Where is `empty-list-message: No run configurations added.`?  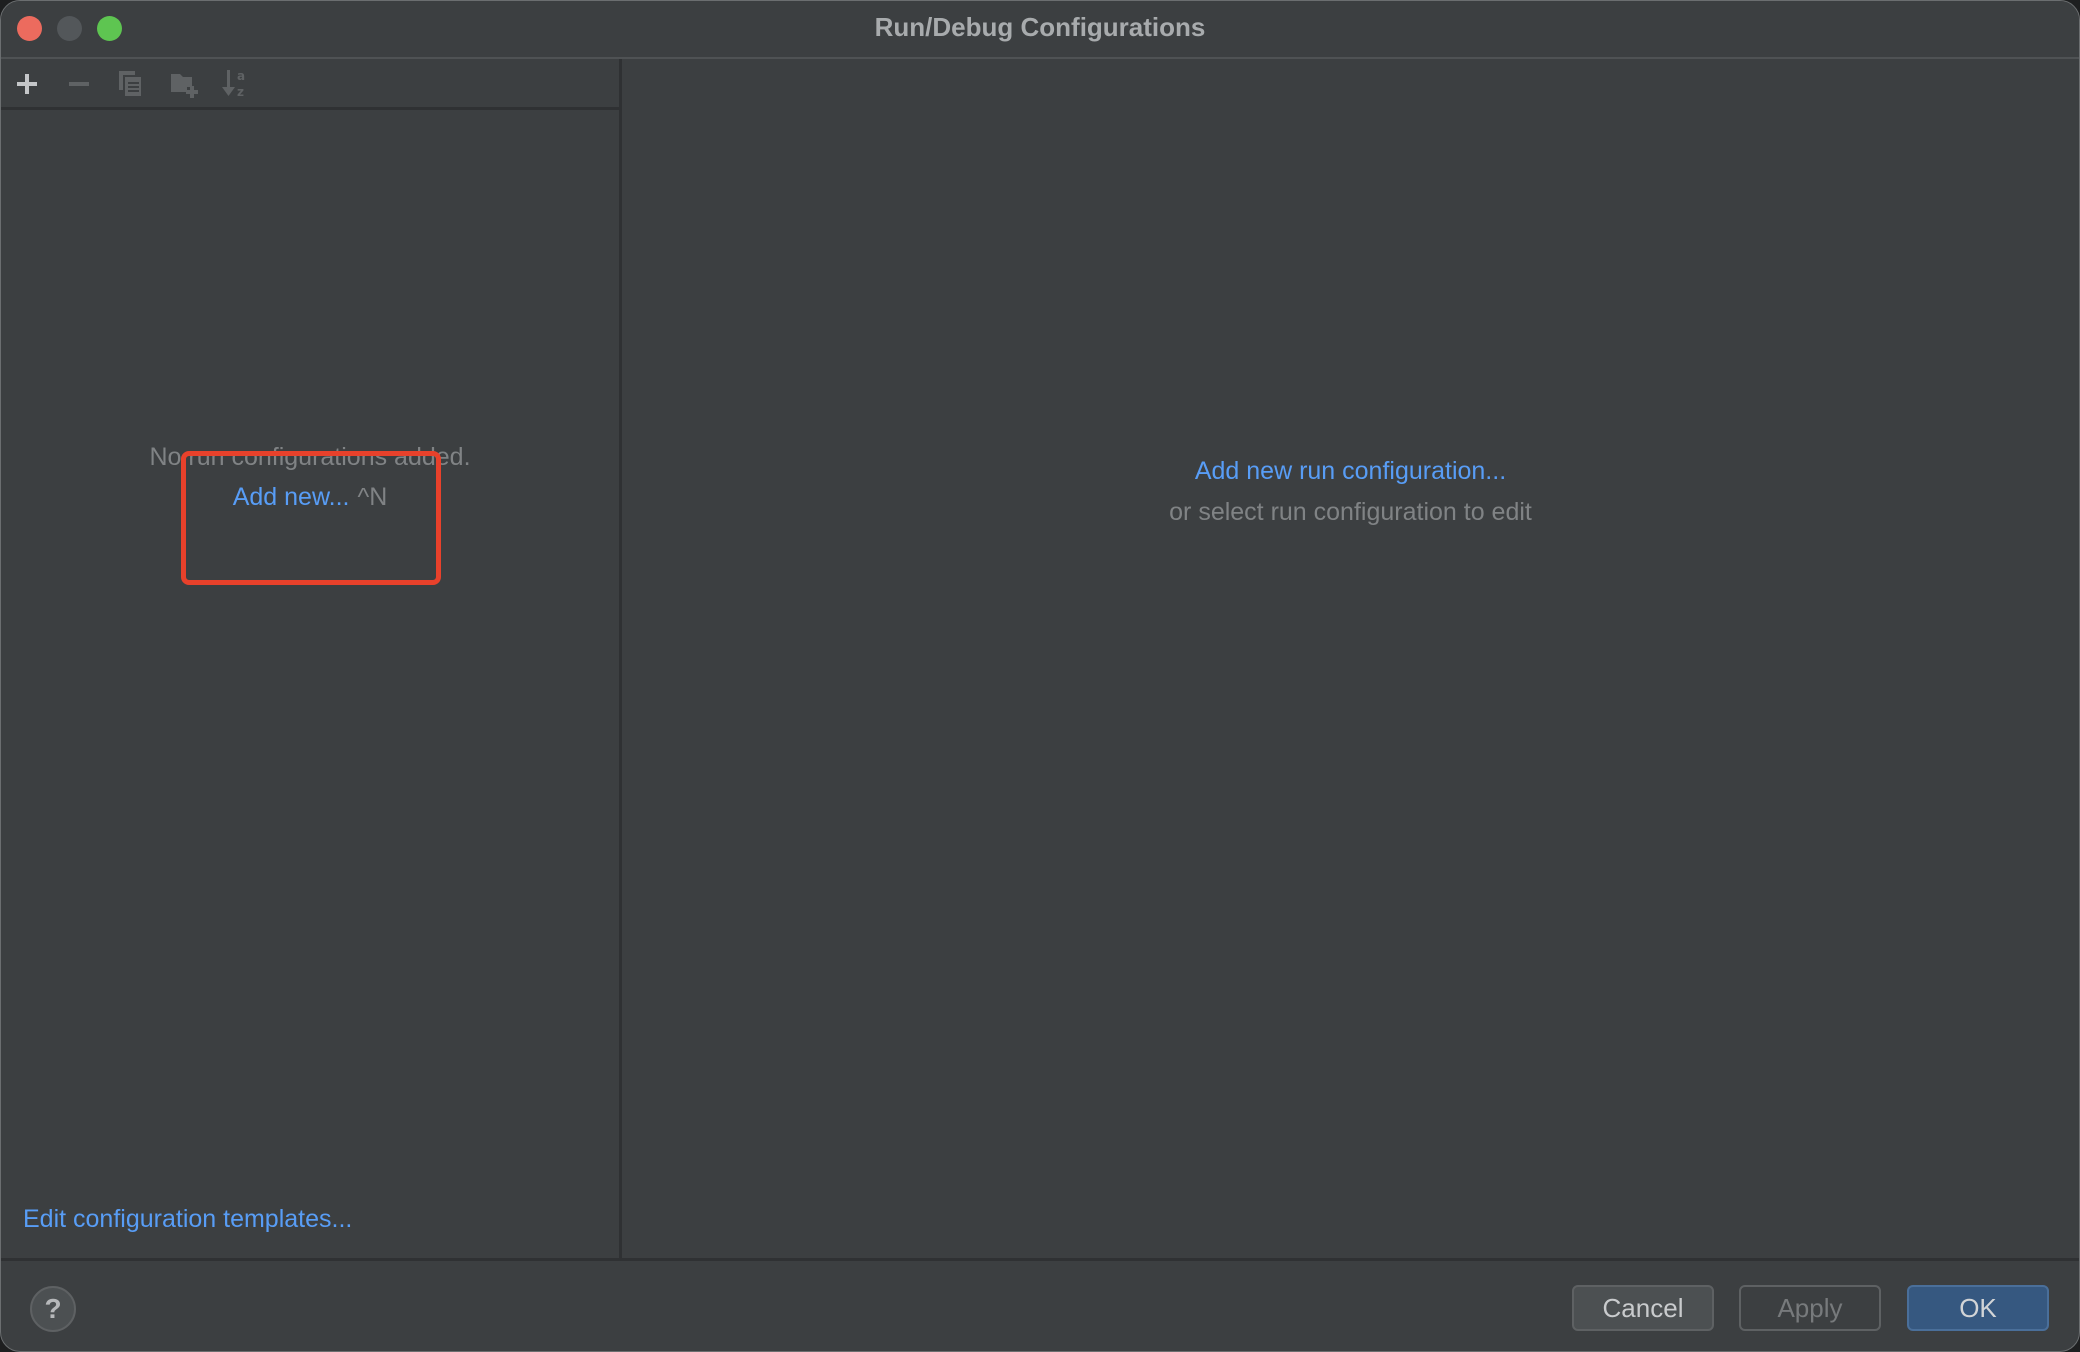 empty-list-message: No run configurations added. is located at coordinates (310, 457).